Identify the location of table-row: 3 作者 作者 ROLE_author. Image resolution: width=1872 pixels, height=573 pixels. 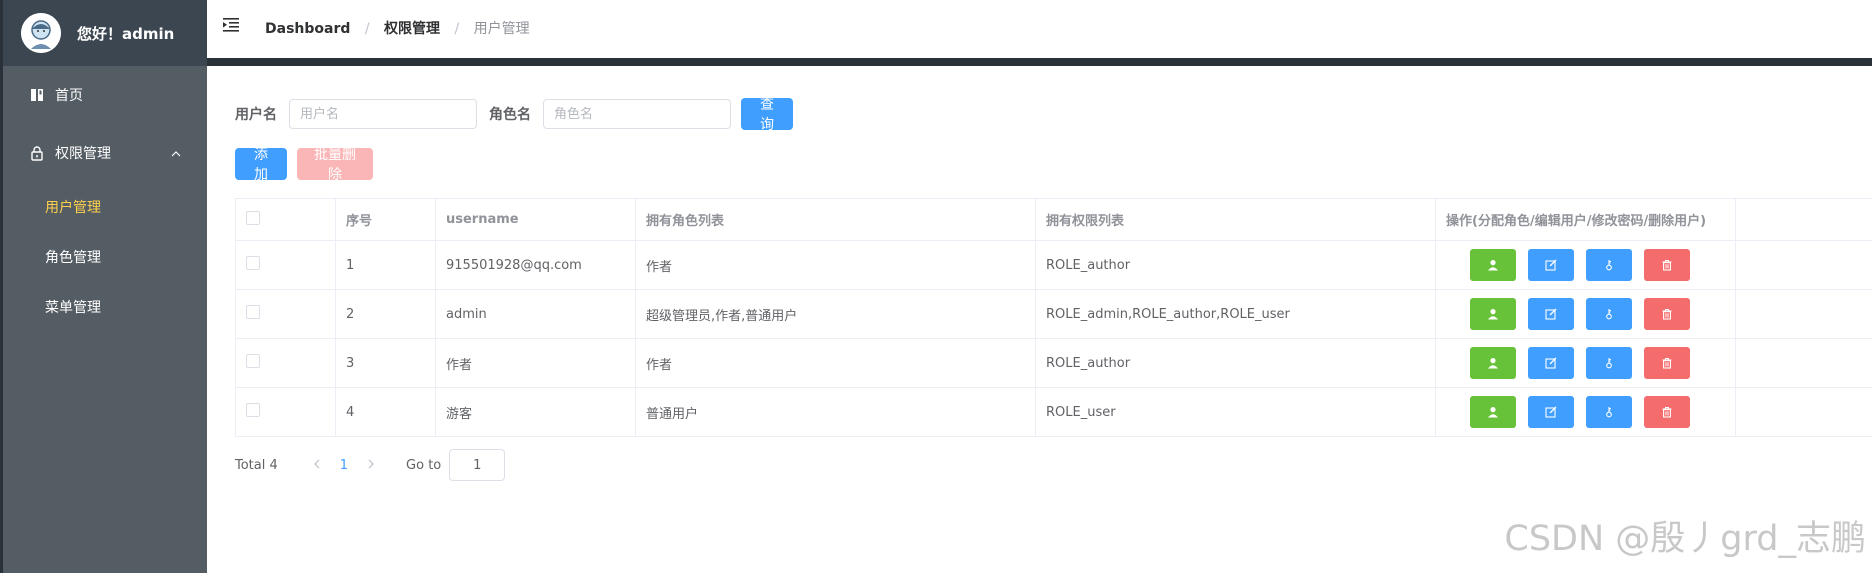
(1053, 363).